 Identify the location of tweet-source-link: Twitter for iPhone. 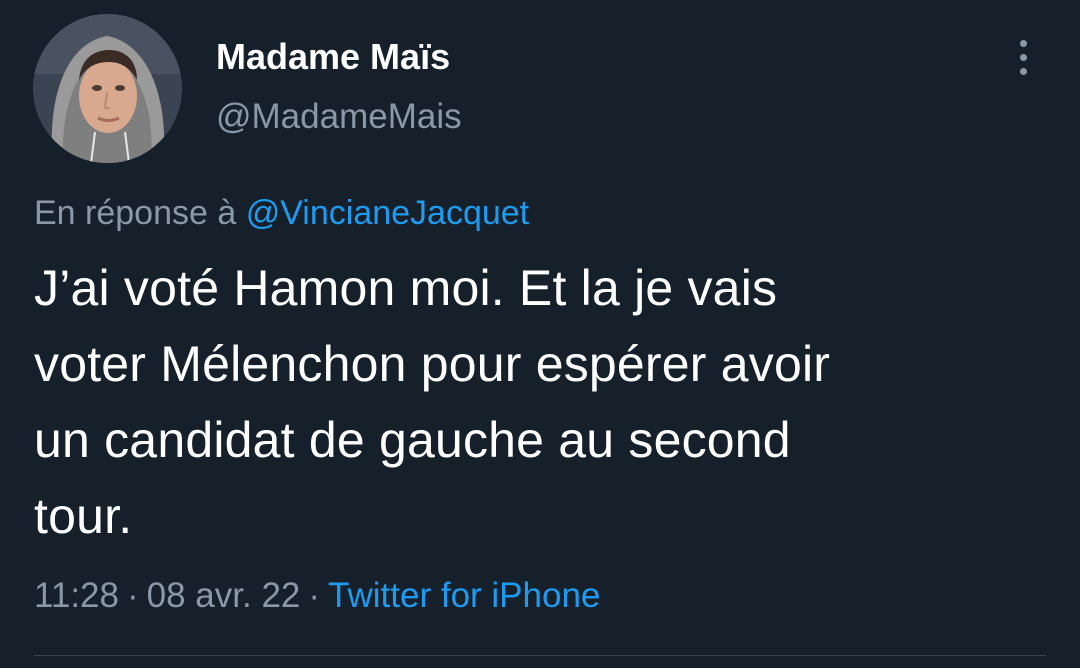
(464, 595).